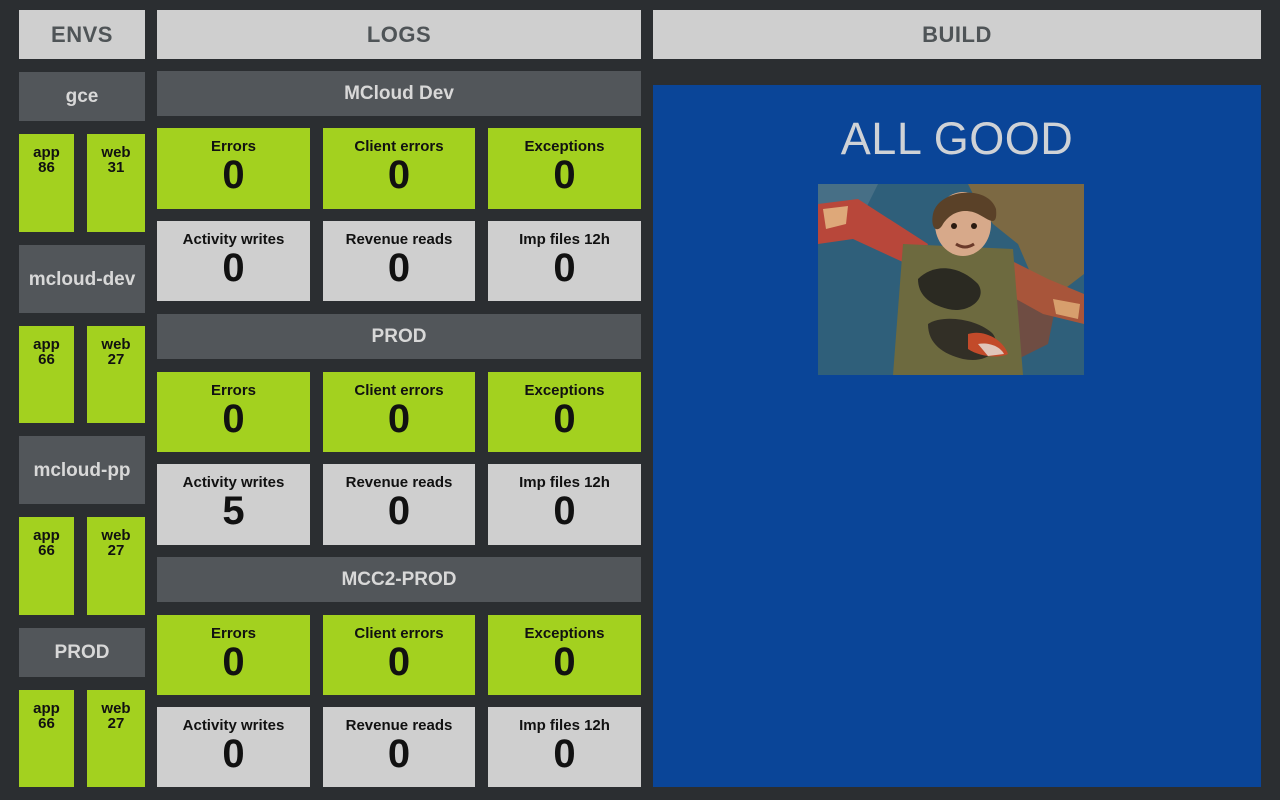  I want to click on log-section-title: MCC2-PROD, so click(399, 579).